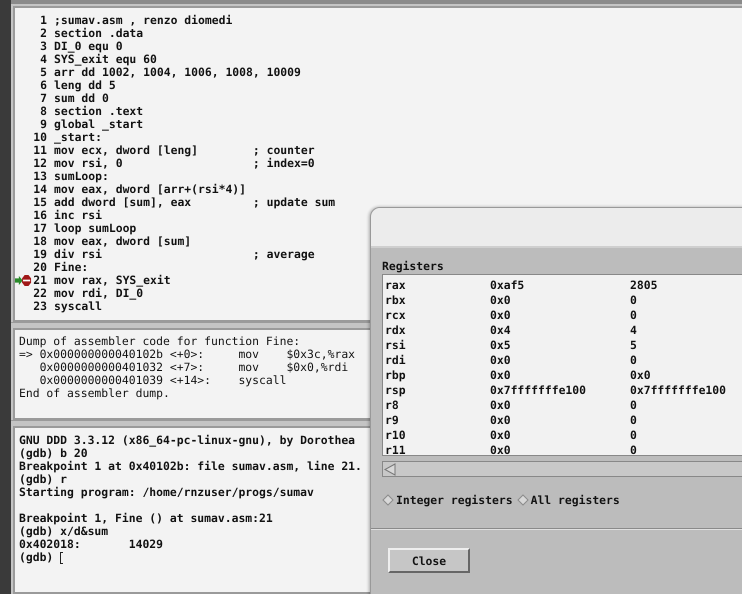  What do you see at coordinates (43, 85) in the screenshot?
I see `line-number: 6` at bounding box center [43, 85].